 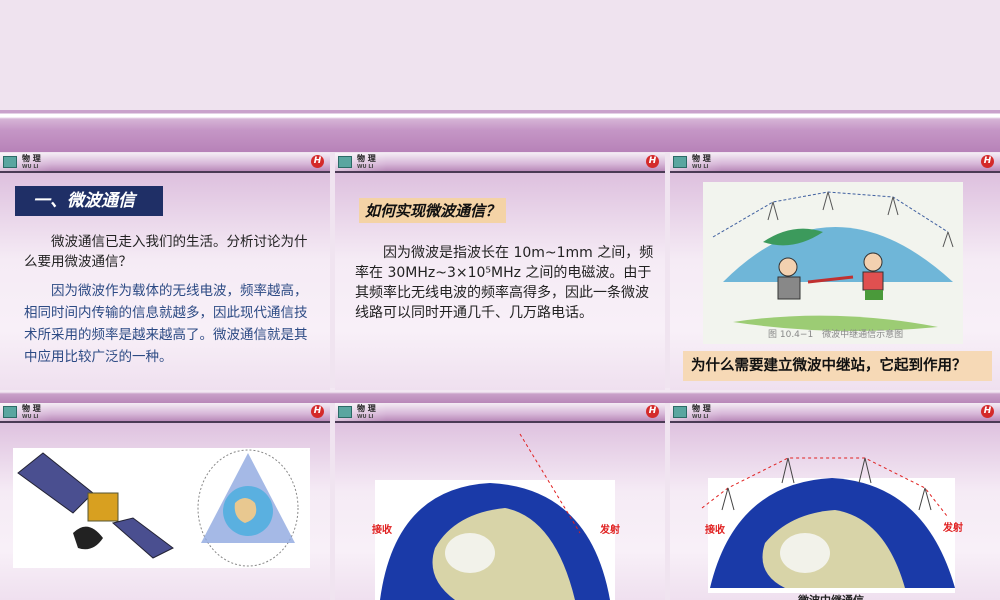 I want to click on slide-5: 物 理 WU LI H 接收 发射, so click(x=500, y=501).